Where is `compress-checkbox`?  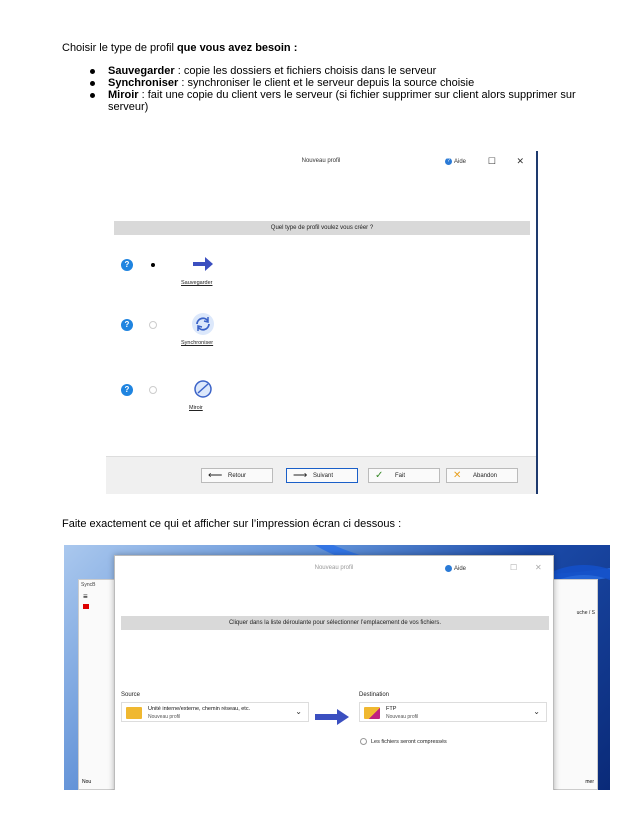 compress-checkbox is located at coordinates (363, 741).